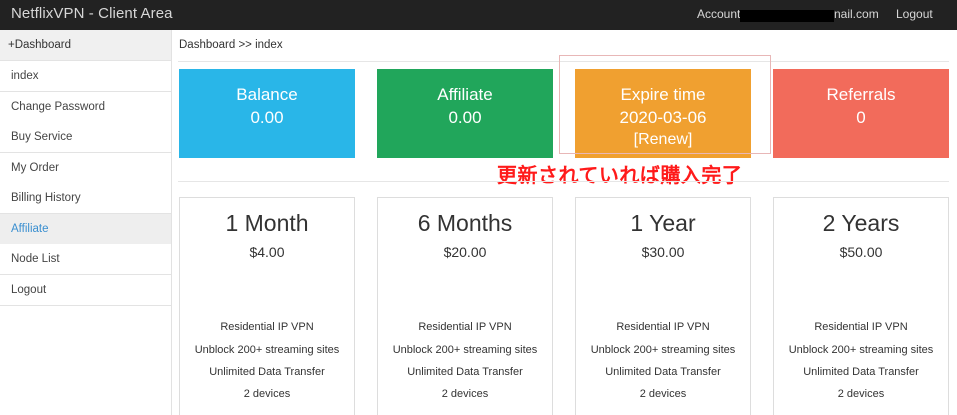  I want to click on annotation-text: 更新されていれば購入完了, so click(620, 175).